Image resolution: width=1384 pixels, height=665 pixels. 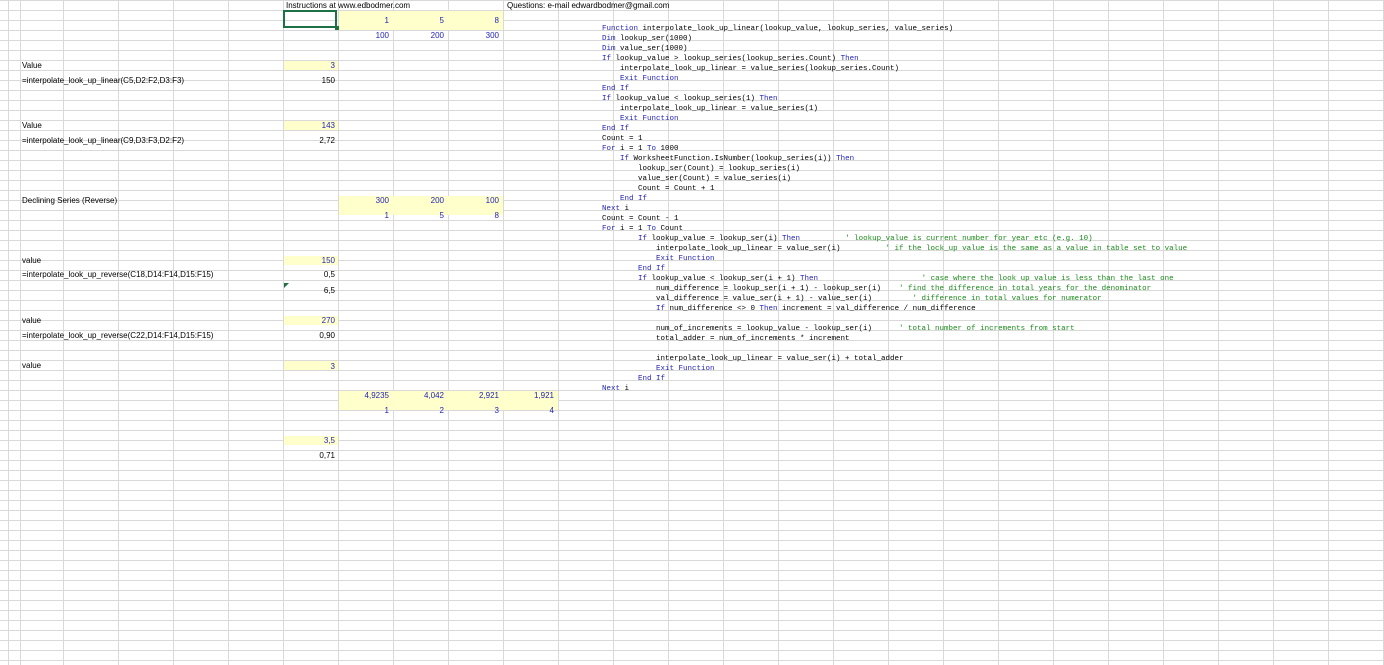 What do you see at coordinates (309, 81) in the screenshot?
I see `result-cell: 150` at bounding box center [309, 81].